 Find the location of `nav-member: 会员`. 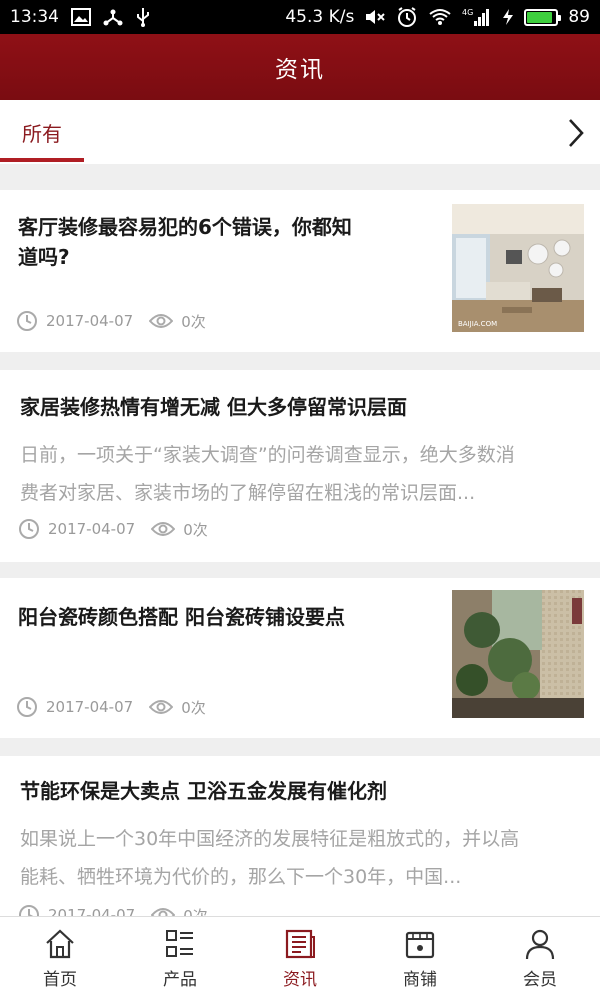

nav-member: 会员 is located at coordinates (540, 958).